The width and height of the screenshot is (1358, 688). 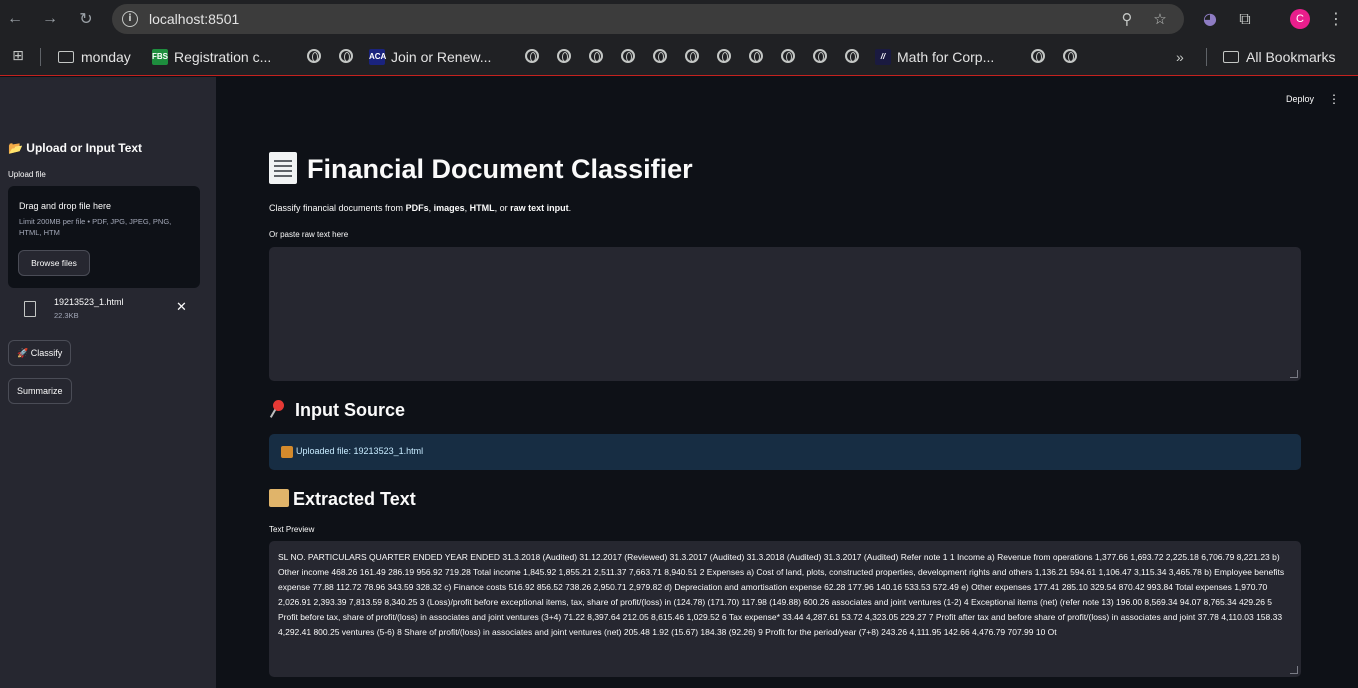 What do you see at coordinates (883, 57) in the screenshot?
I see `math-favicon: //` at bounding box center [883, 57].